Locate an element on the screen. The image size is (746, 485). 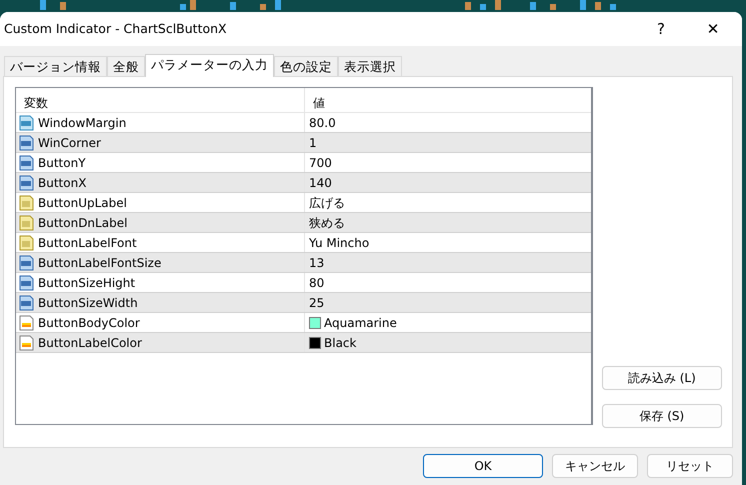
parameter-name: ButtonBodyColor is located at coordinates (89, 323).